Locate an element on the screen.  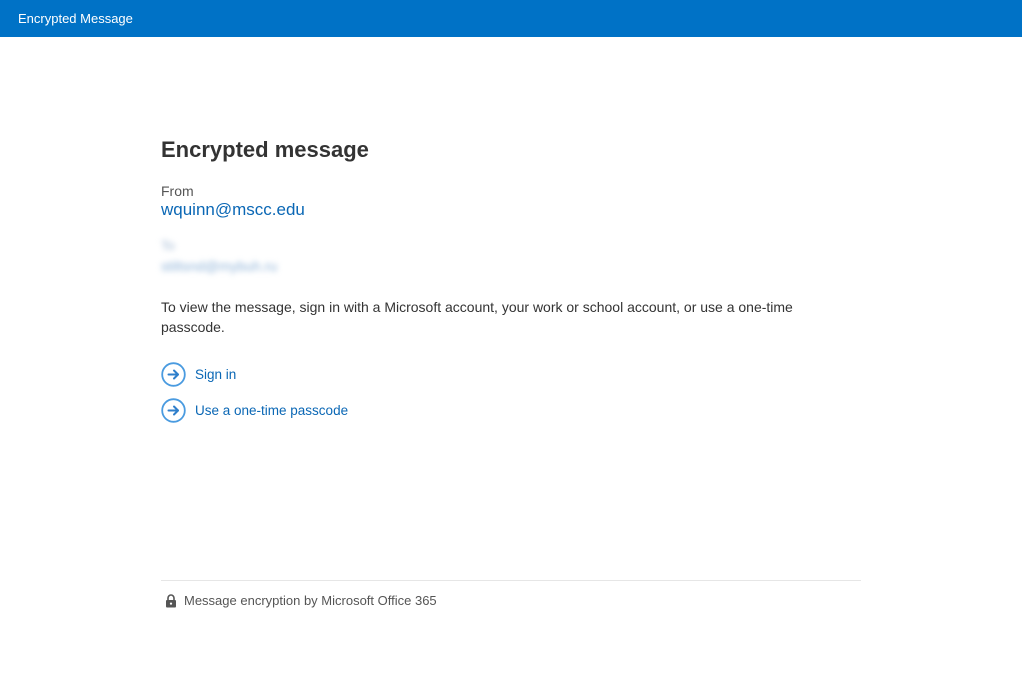
sign-in-button: Sign in is located at coordinates (198, 374).